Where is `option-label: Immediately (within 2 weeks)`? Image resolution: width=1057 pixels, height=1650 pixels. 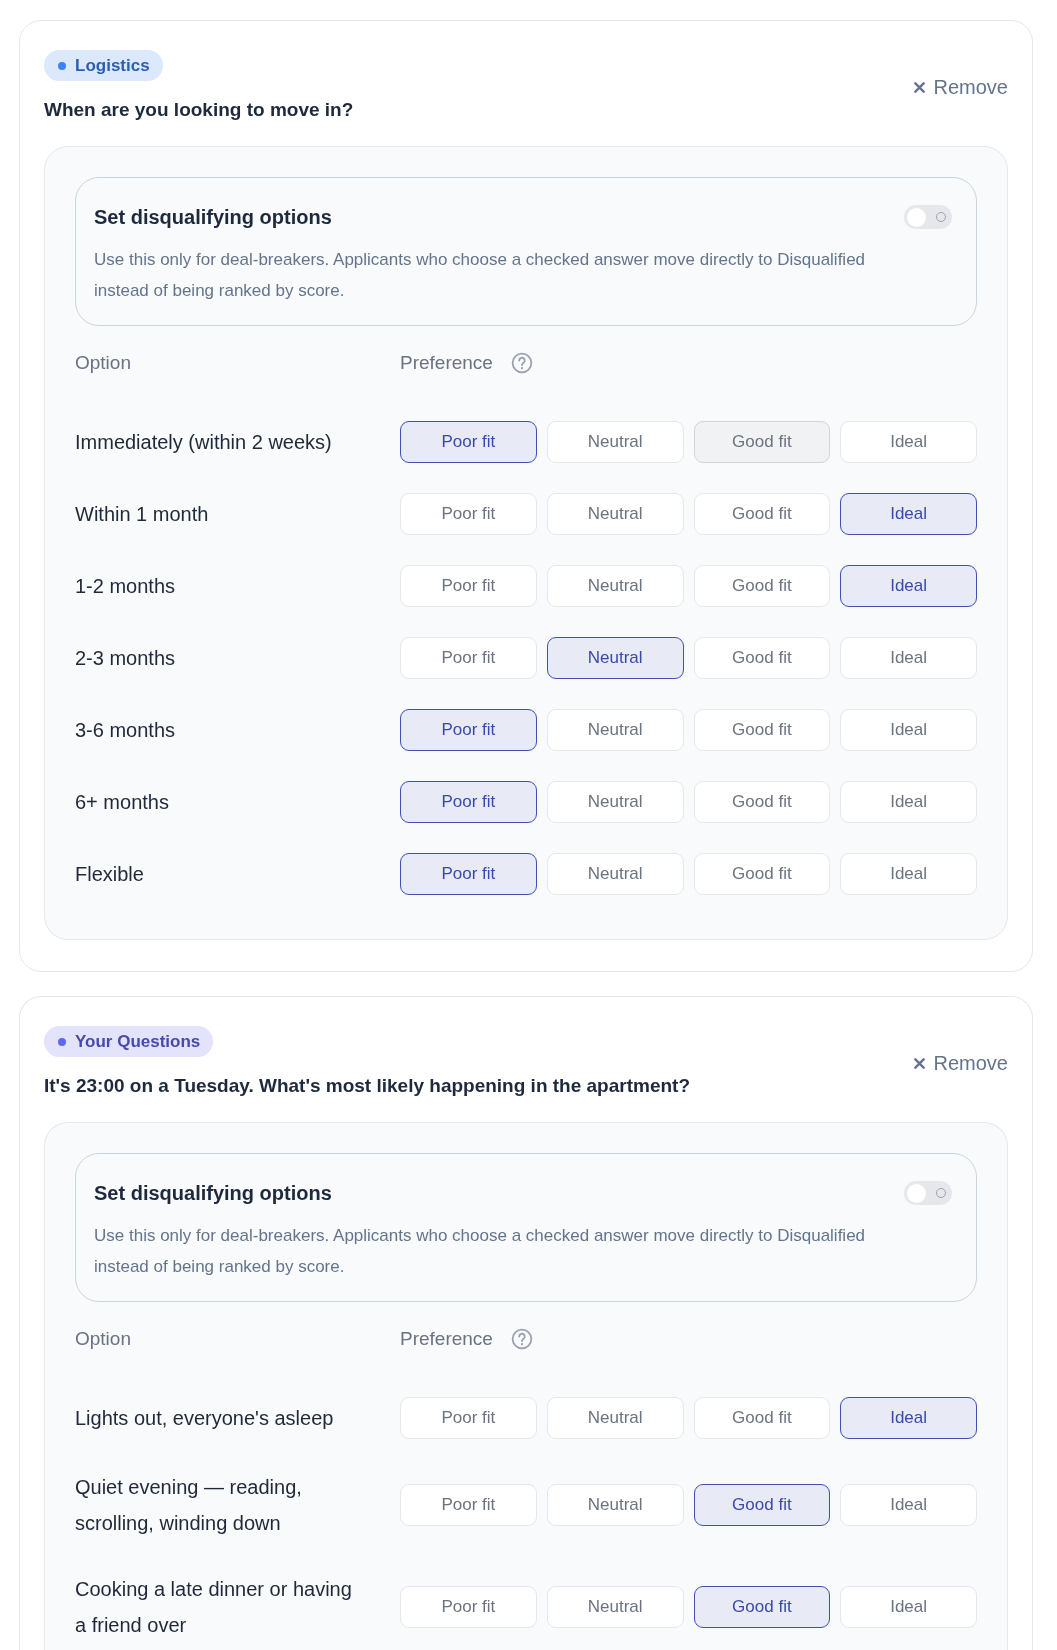 option-label: Immediately (within 2 weeks) is located at coordinates (204, 442).